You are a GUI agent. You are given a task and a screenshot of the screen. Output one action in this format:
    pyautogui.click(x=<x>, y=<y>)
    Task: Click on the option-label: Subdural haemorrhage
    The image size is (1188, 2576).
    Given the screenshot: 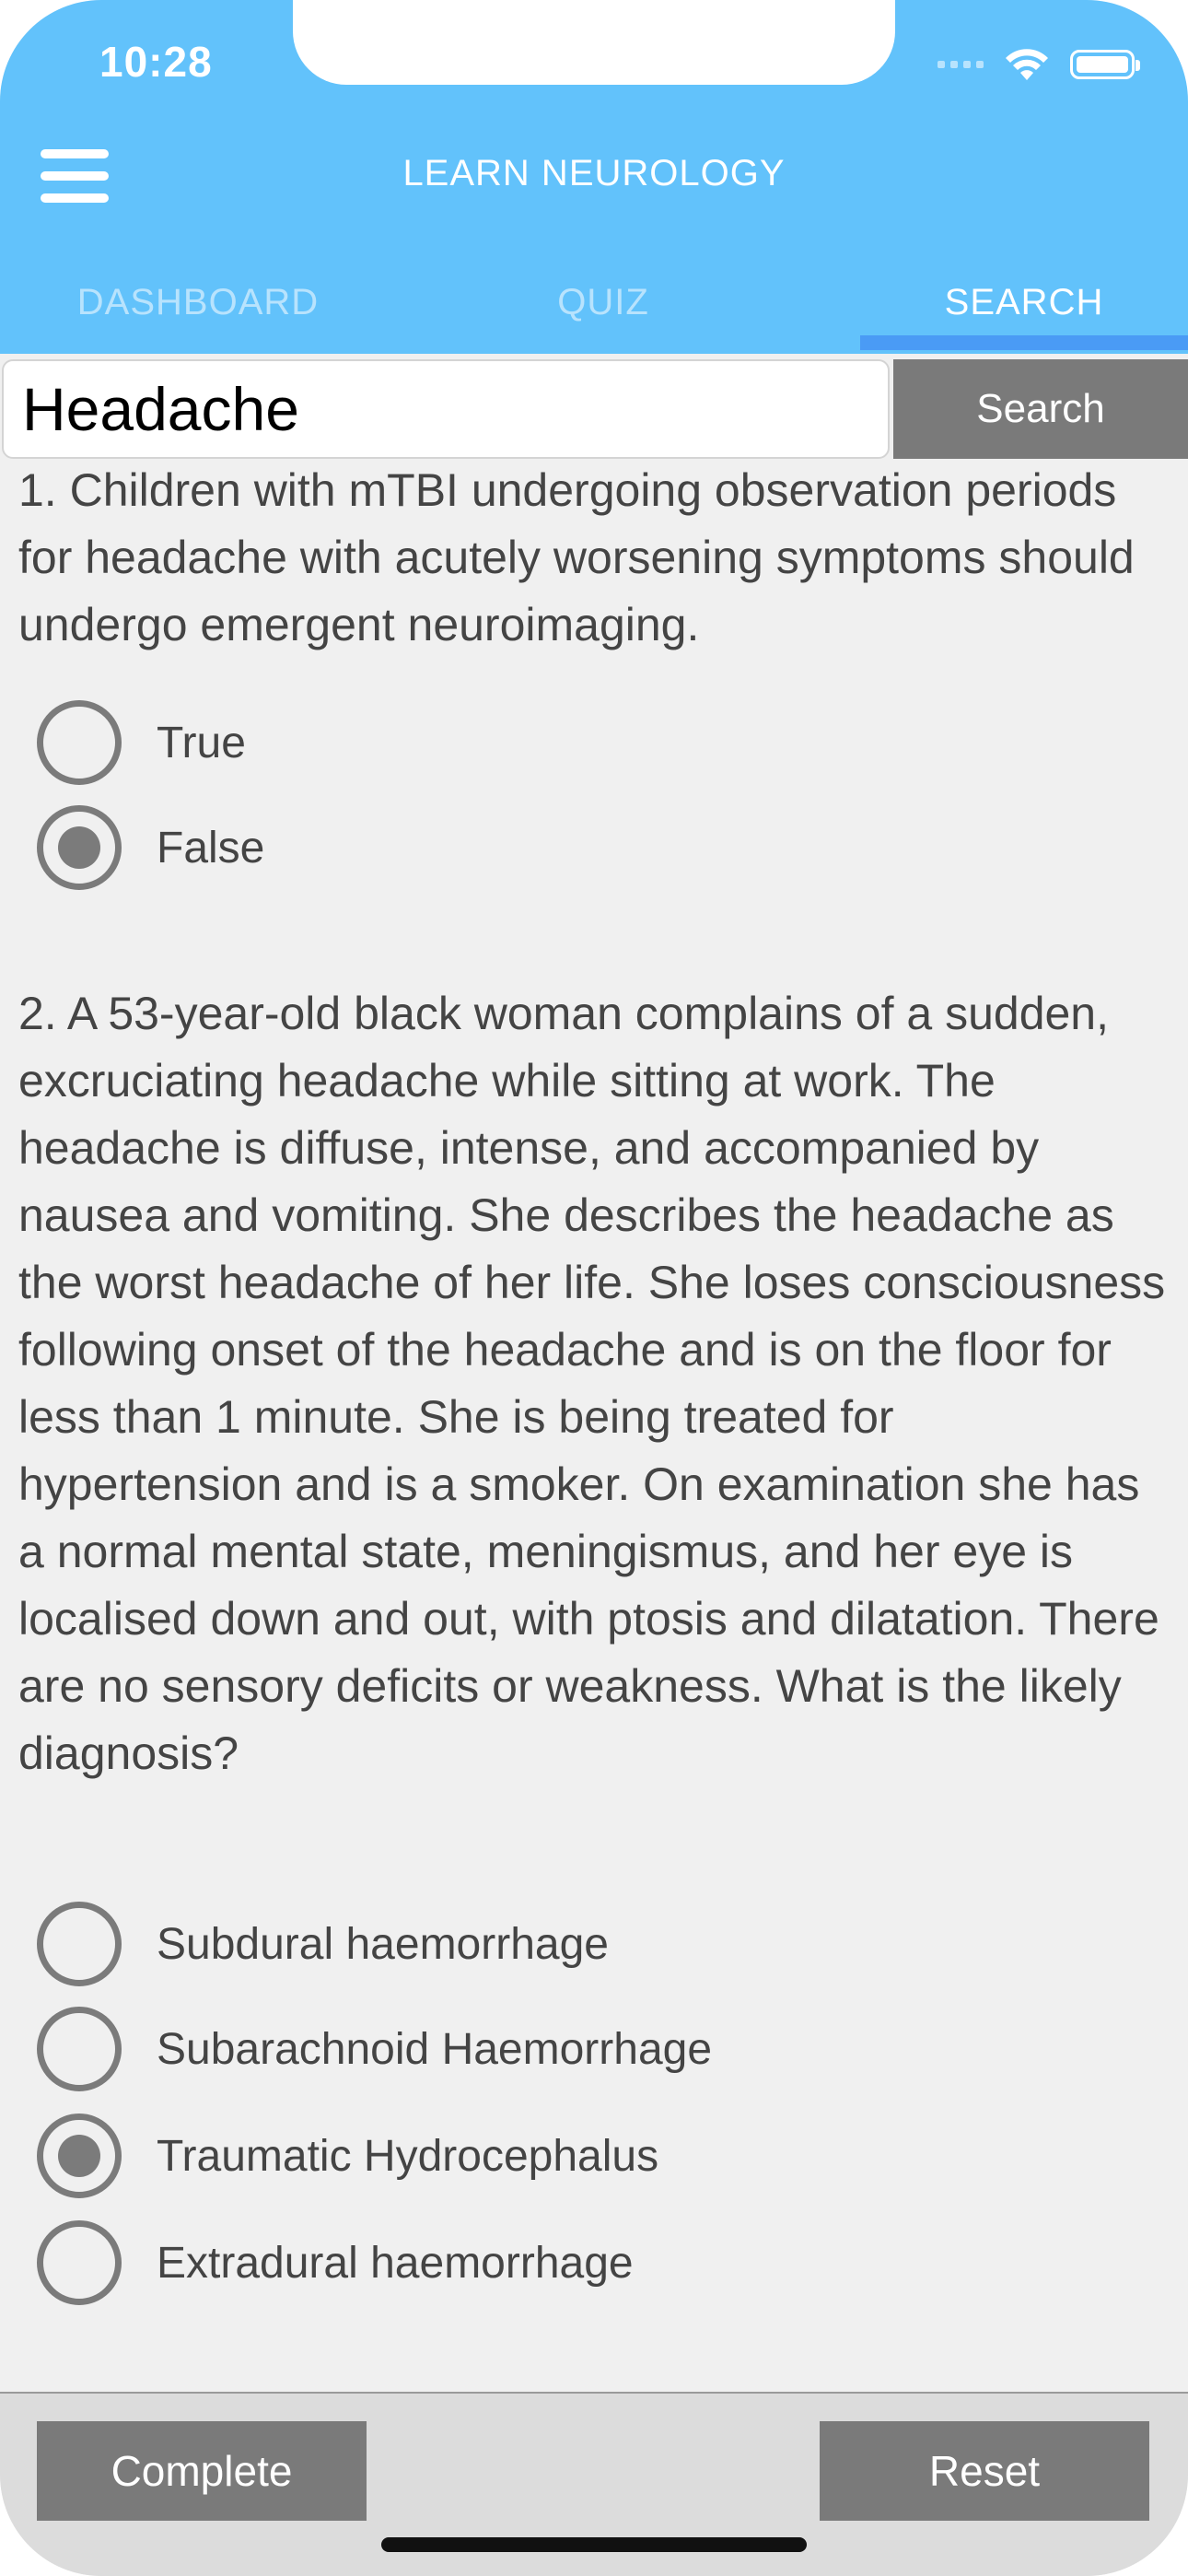 What is the action you would take?
    pyautogui.click(x=383, y=1944)
    